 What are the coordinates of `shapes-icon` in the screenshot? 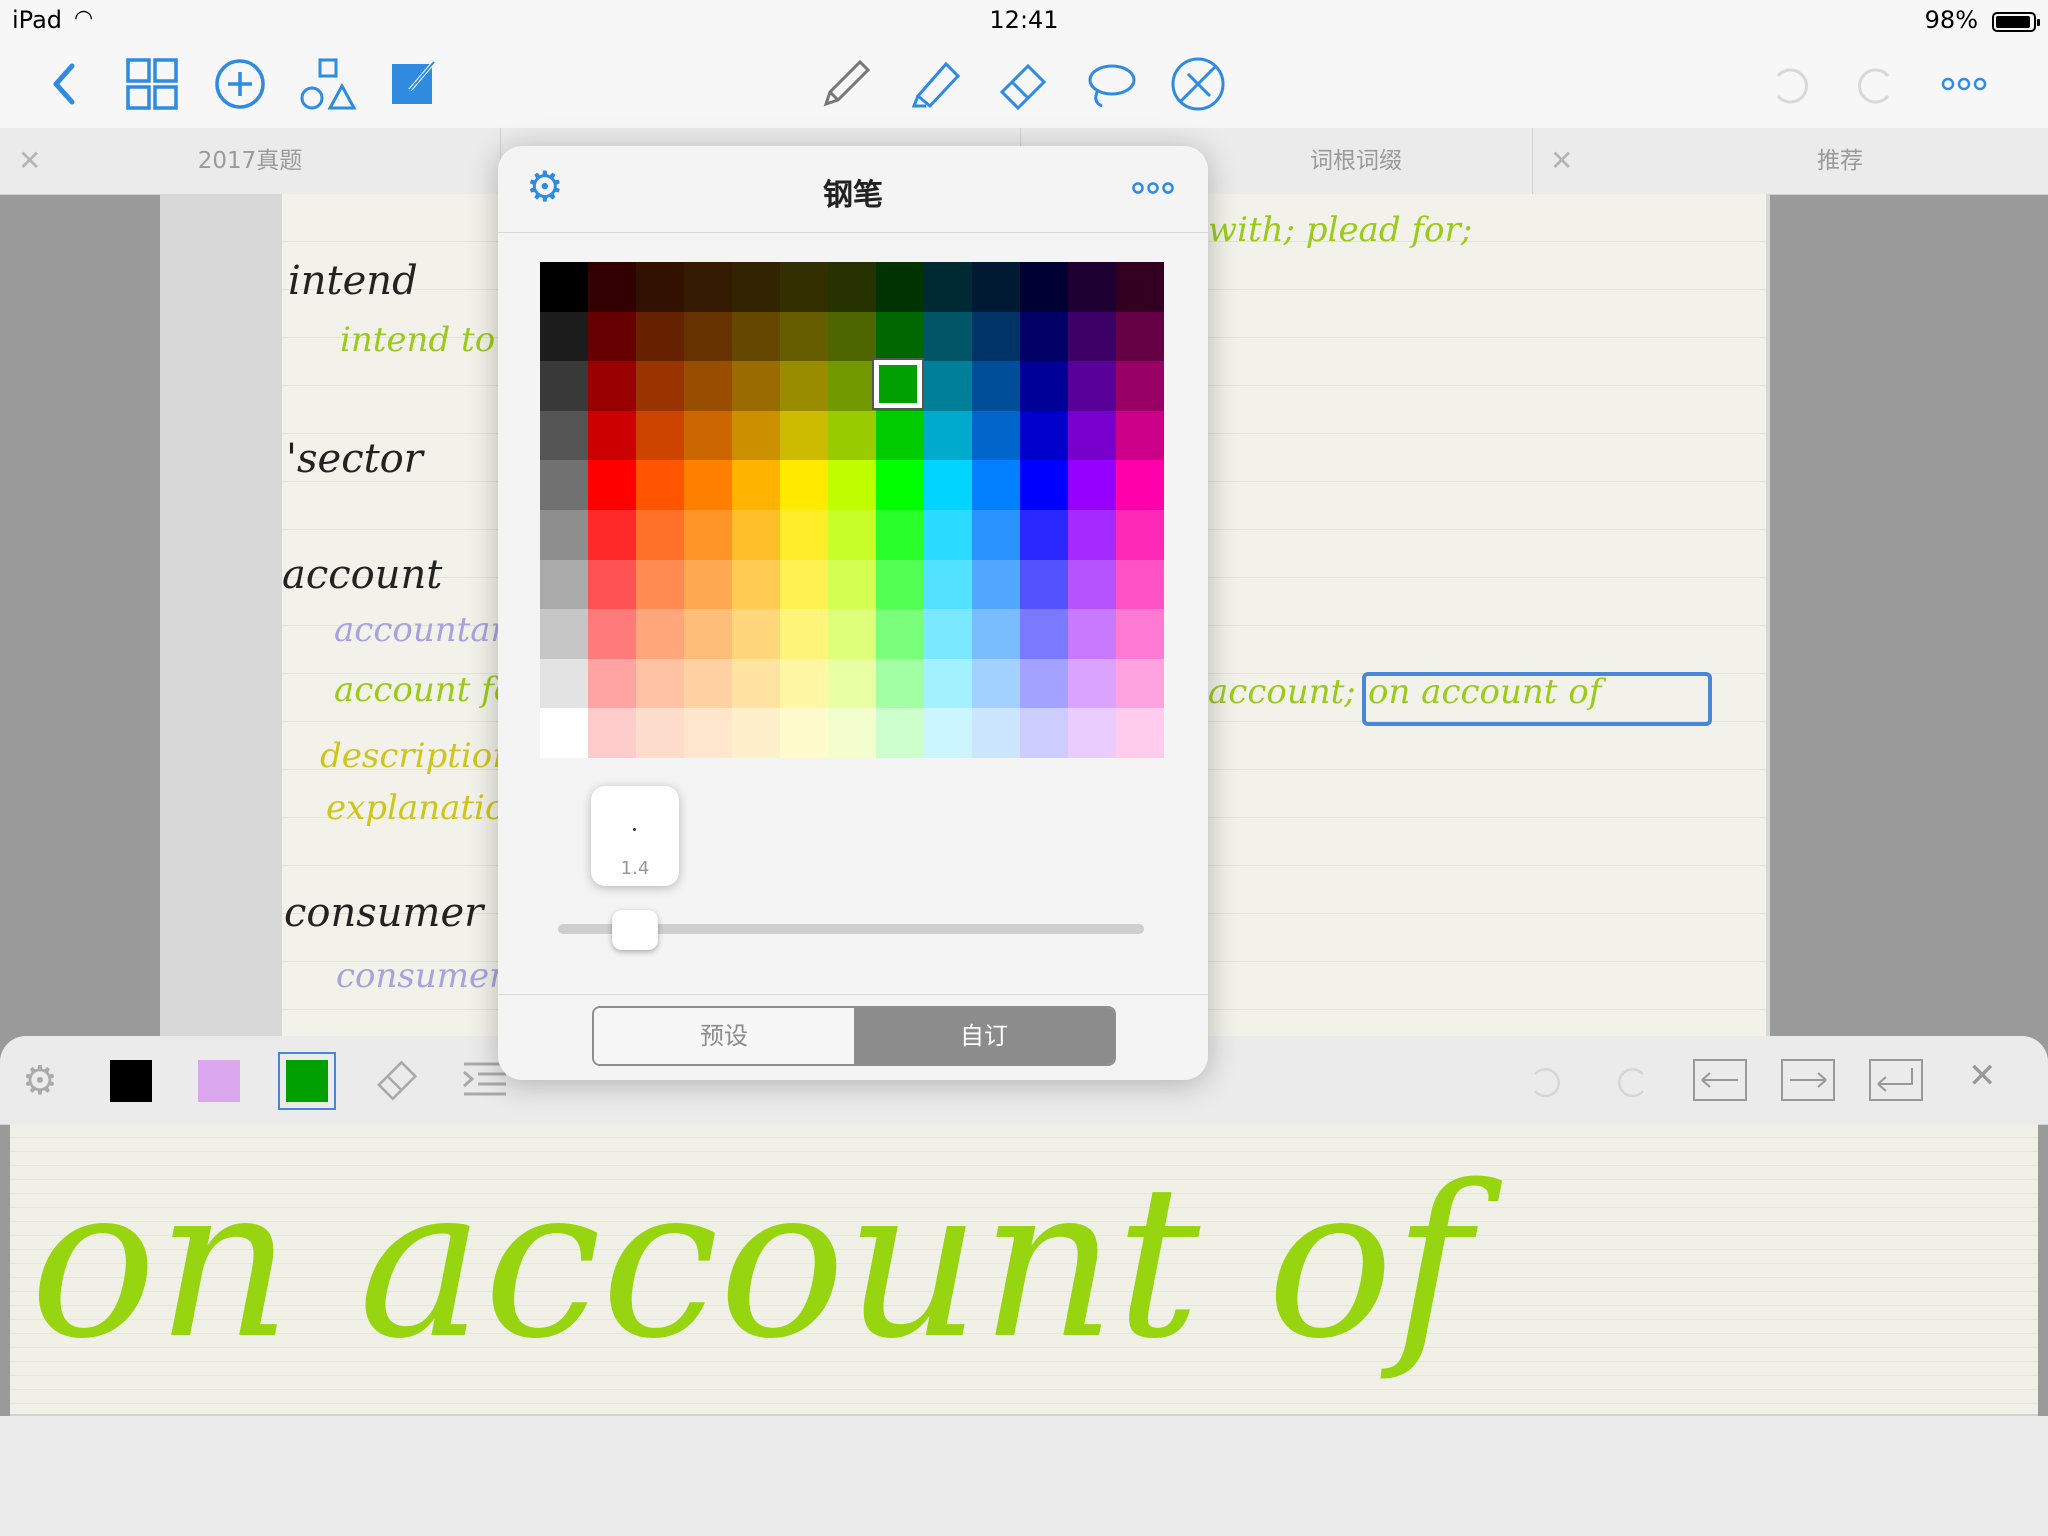 It's located at (328, 84).